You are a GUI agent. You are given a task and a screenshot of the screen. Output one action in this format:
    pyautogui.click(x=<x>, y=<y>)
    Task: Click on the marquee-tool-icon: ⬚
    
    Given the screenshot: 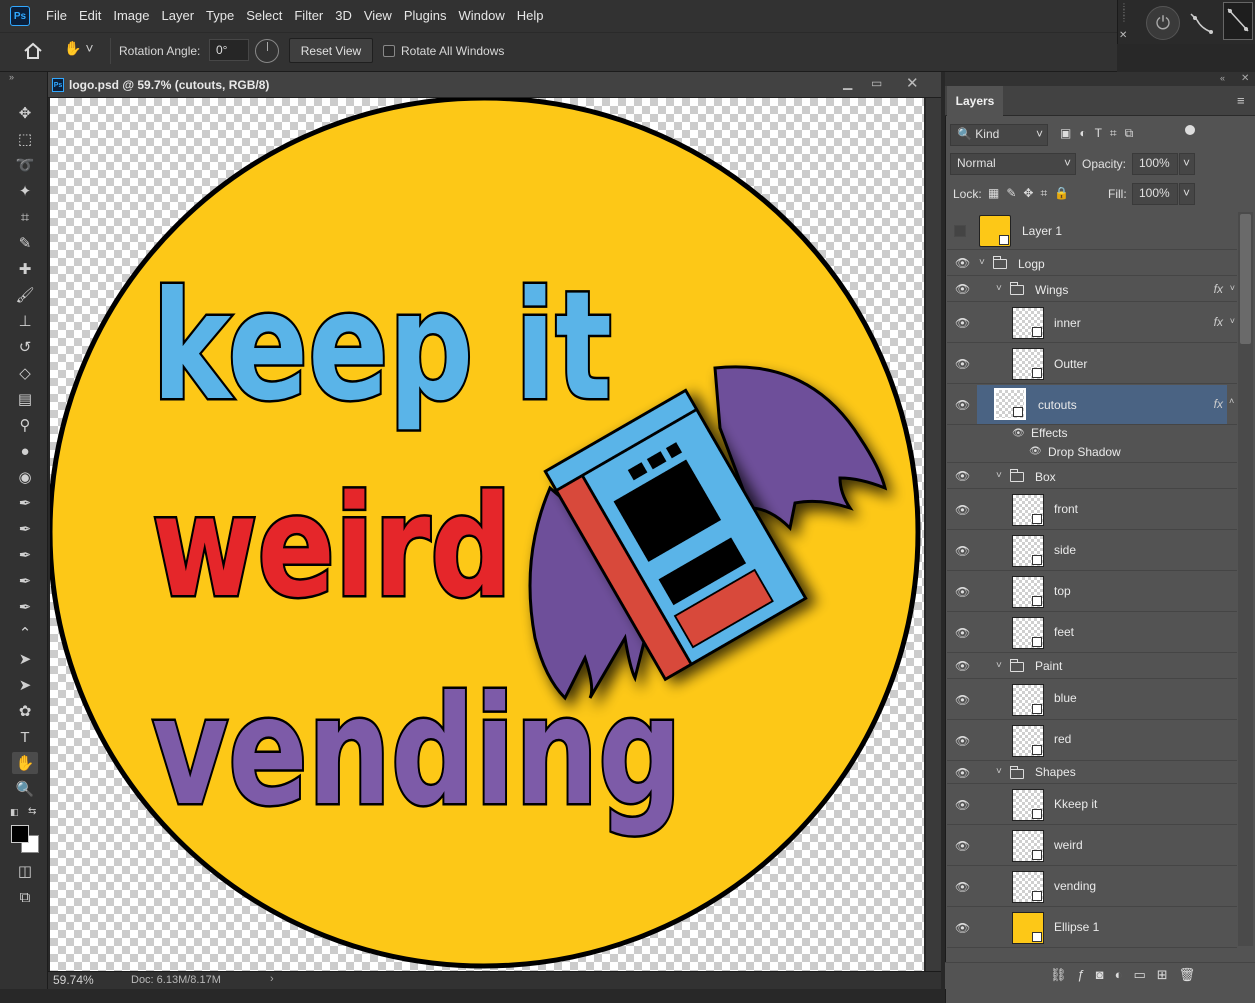 What is the action you would take?
    pyautogui.click(x=25, y=139)
    